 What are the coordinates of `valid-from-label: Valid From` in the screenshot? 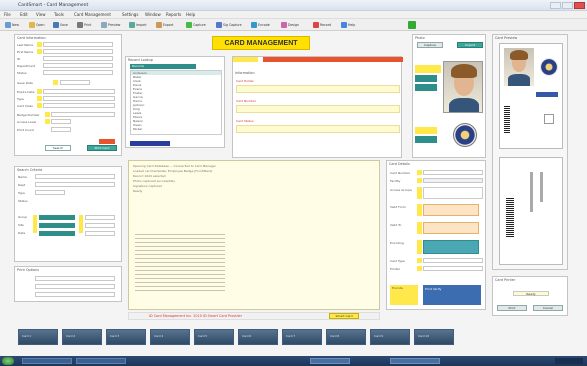 It's located at (398, 207).